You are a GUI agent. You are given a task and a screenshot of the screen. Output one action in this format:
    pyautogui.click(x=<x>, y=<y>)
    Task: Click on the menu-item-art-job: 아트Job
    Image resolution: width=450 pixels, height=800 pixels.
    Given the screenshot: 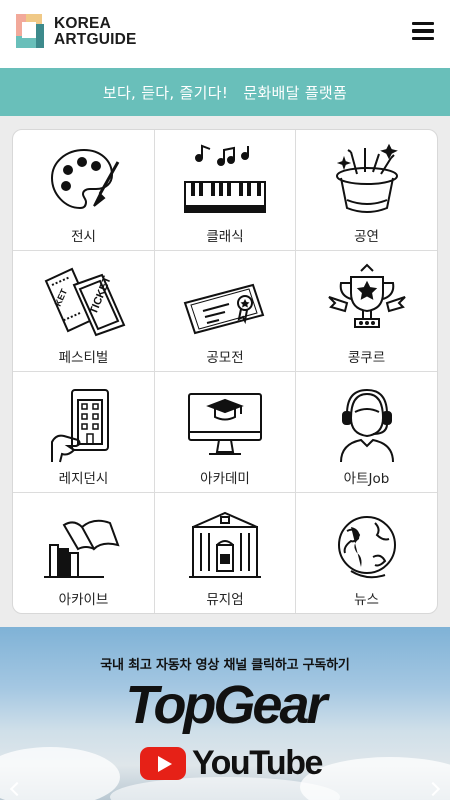 What is the action you would take?
    pyautogui.click(x=366, y=432)
    